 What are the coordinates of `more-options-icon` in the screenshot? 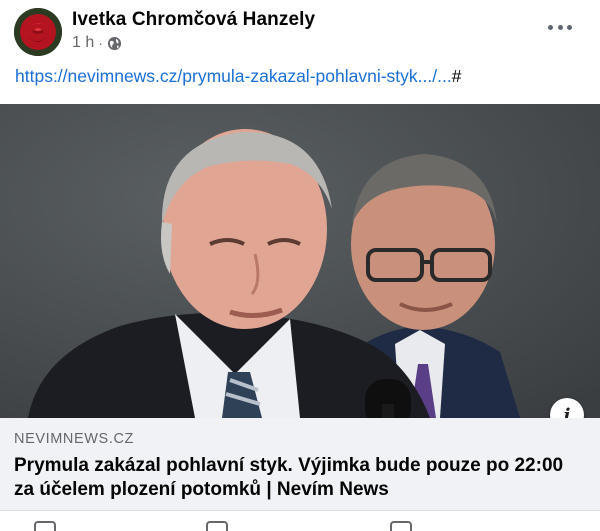 It's located at (560, 27).